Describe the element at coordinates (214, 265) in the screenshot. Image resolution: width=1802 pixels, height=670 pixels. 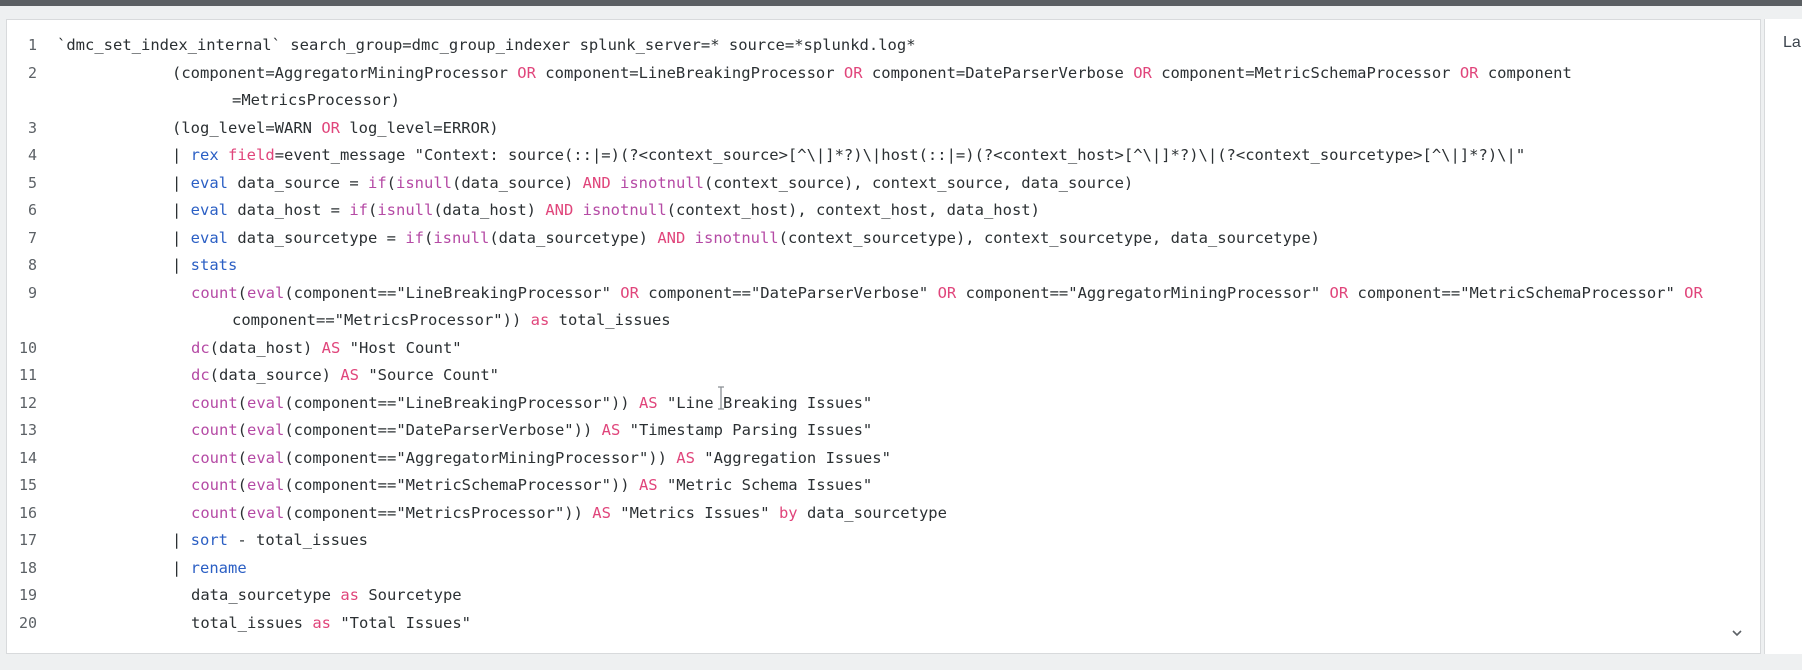
I see `code-command: stats` at that location.